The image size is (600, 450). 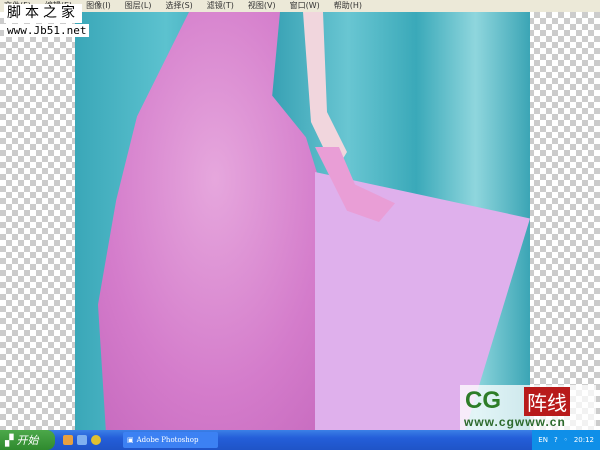 I want to click on taskbar-photoshop: ▣ Adobe Photoshop, so click(x=170, y=440).